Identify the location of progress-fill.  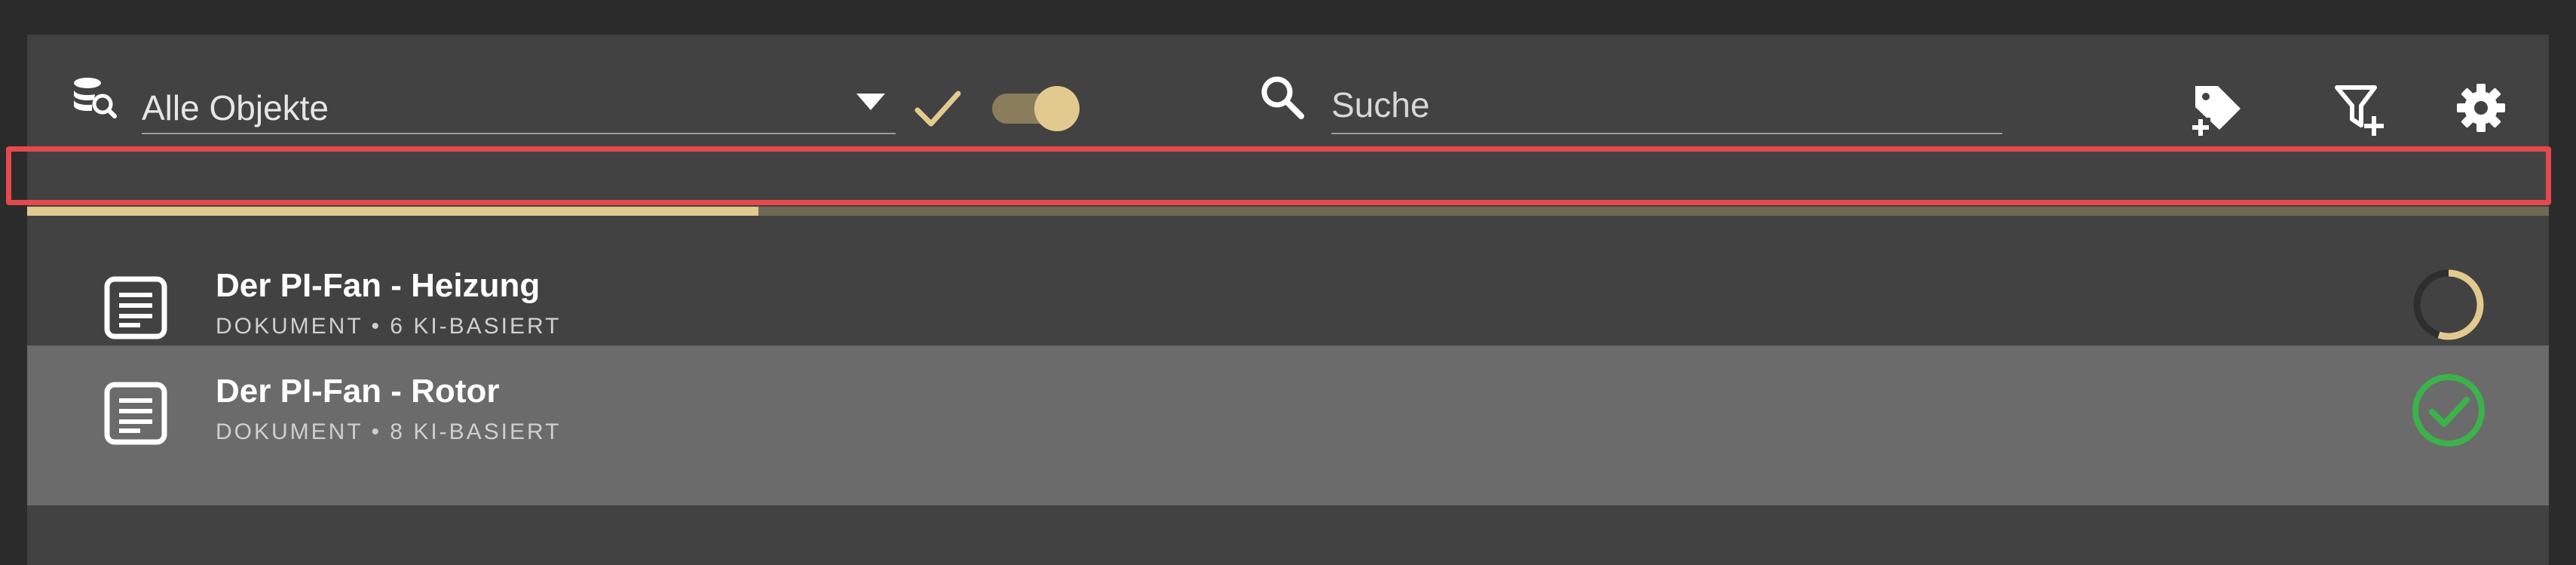
(393, 212).